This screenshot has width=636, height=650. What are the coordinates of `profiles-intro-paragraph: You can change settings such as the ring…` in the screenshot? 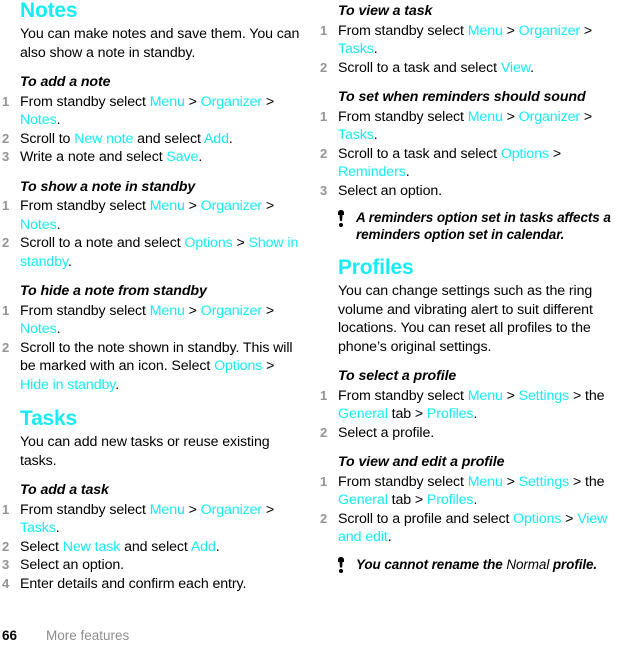 It's located at (465, 319).